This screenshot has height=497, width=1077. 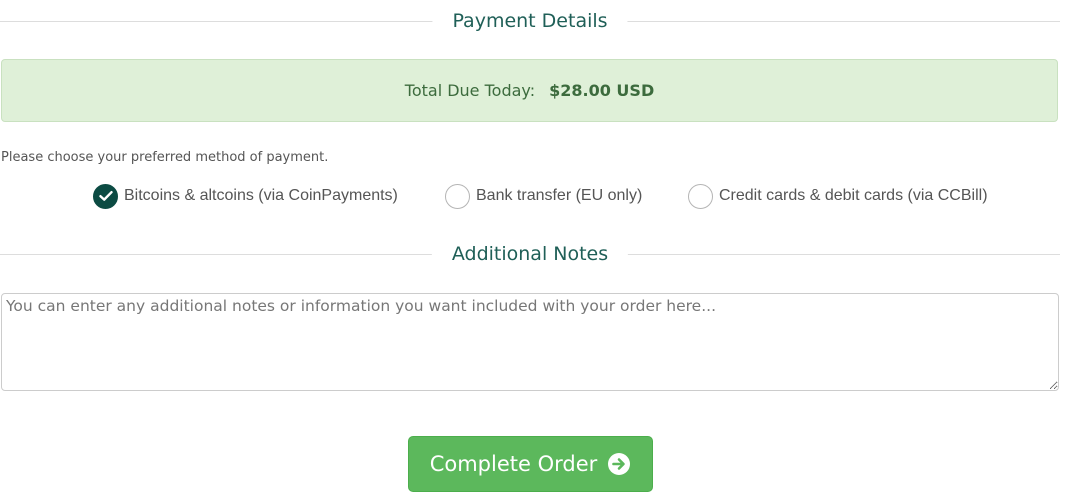 I want to click on additional-notes-heading: Additional Notes, so click(x=530, y=254).